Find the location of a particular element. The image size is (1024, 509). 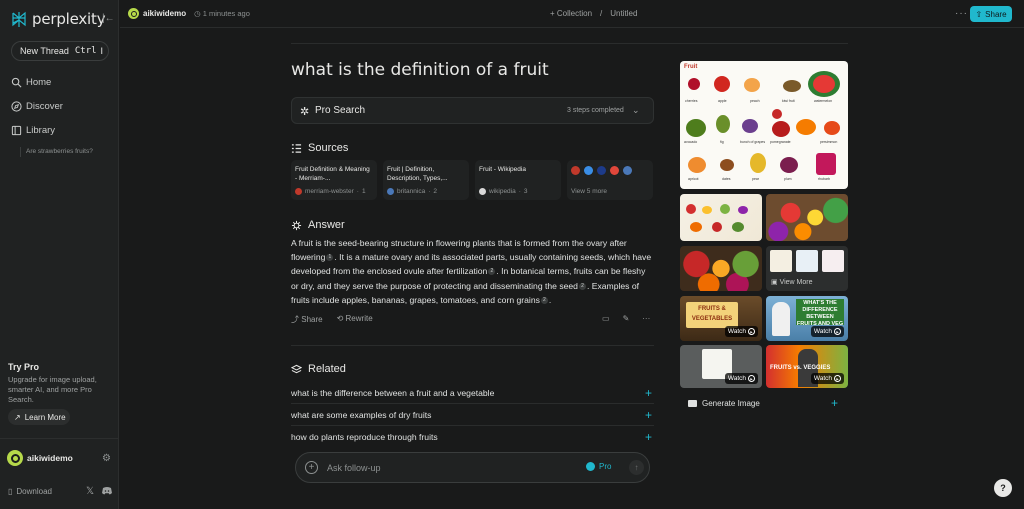

source-title: Fruit - Wikipedia is located at coordinates (502, 169).